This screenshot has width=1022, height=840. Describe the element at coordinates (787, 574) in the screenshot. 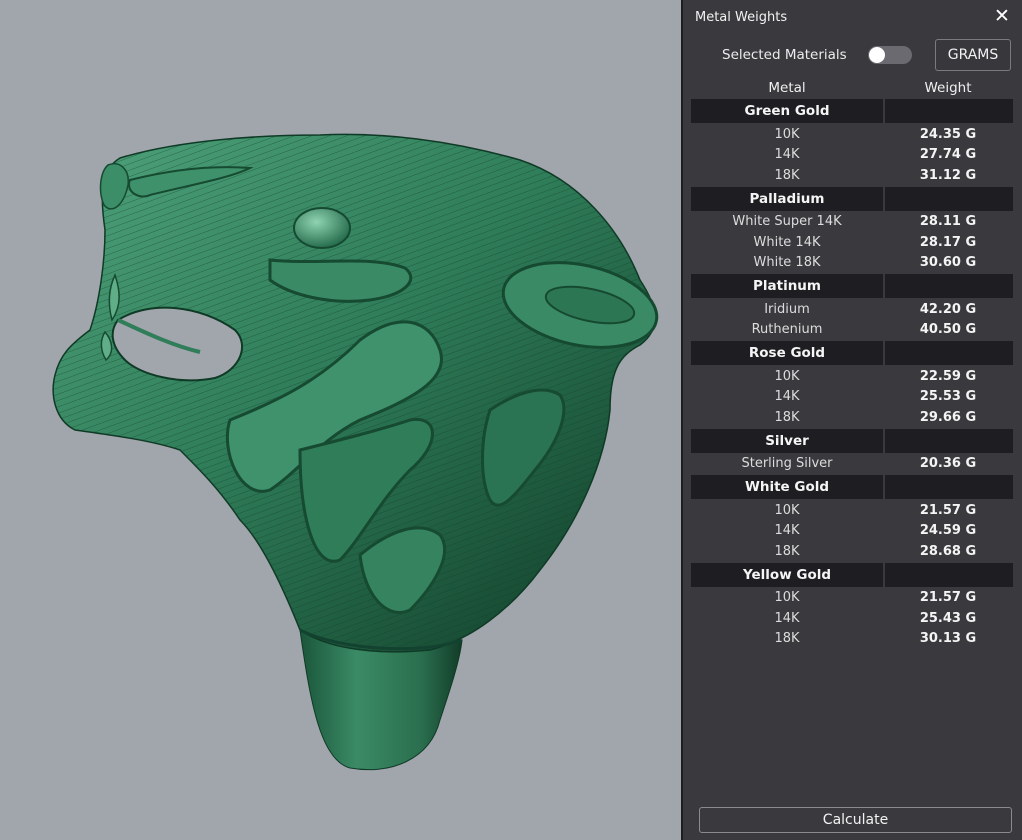

I see `group-name: Yellow Gold` at that location.